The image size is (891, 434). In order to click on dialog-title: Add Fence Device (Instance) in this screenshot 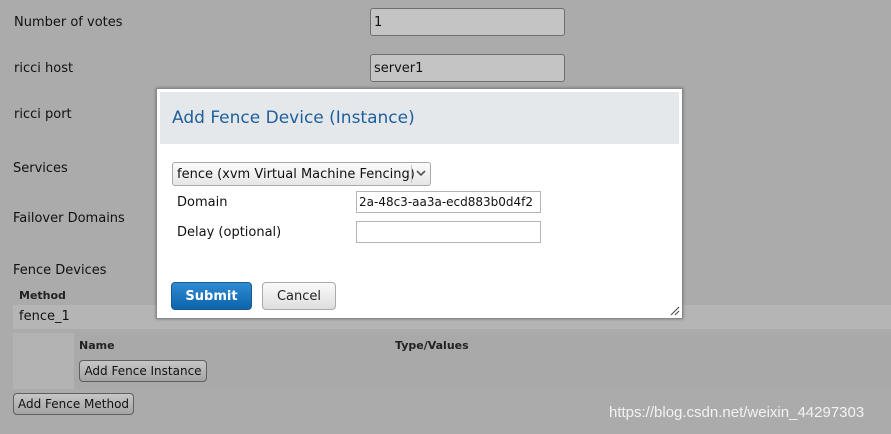, I will do `click(293, 118)`.